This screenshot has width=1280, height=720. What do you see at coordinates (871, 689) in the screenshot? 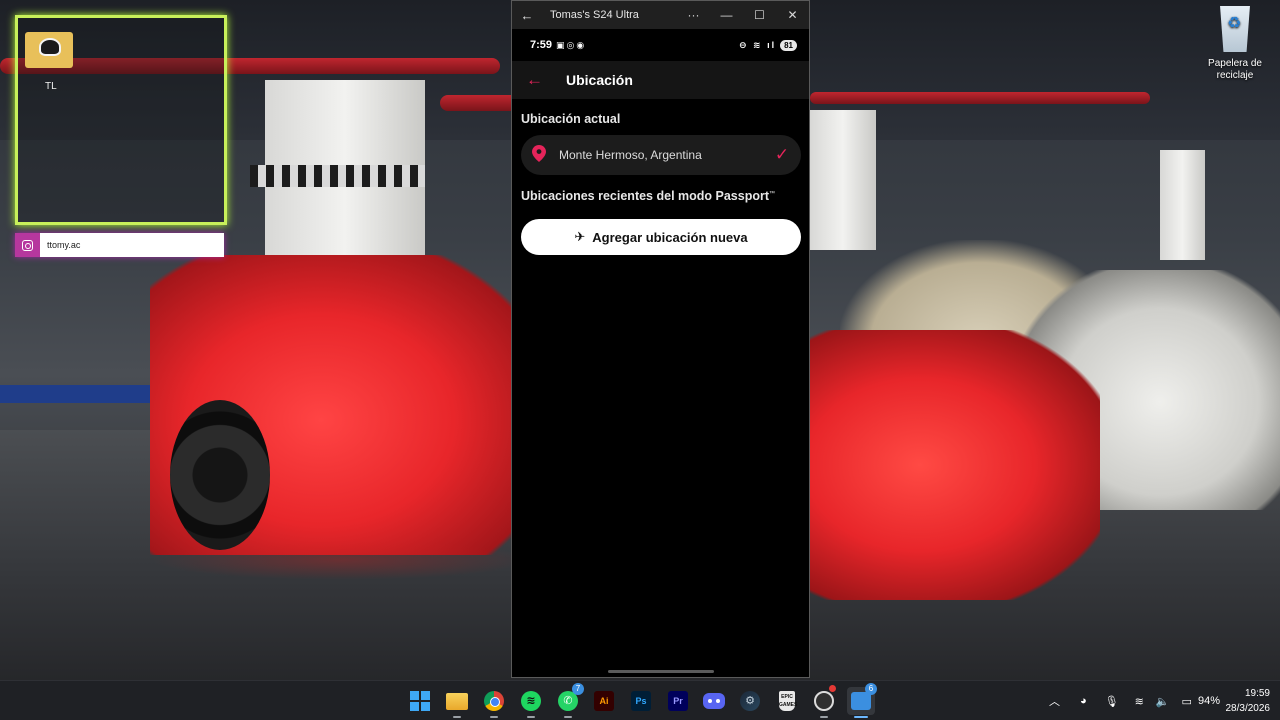
I see `phone-link-badge: 6` at bounding box center [871, 689].